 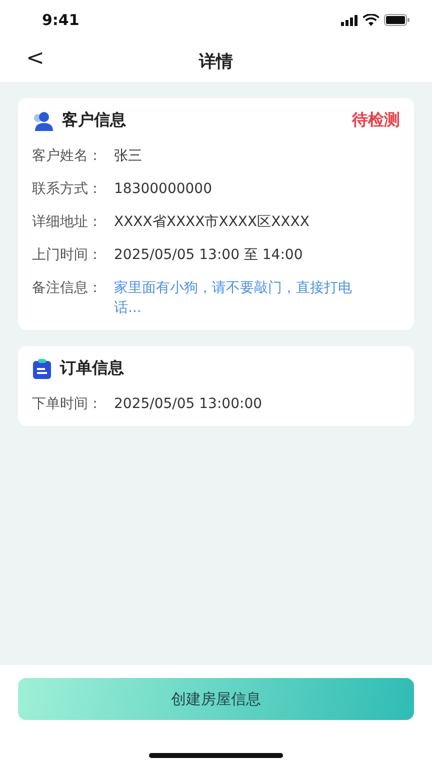 What do you see at coordinates (216, 61) in the screenshot?
I see `page-title: 详情` at bounding box center [216, 61].